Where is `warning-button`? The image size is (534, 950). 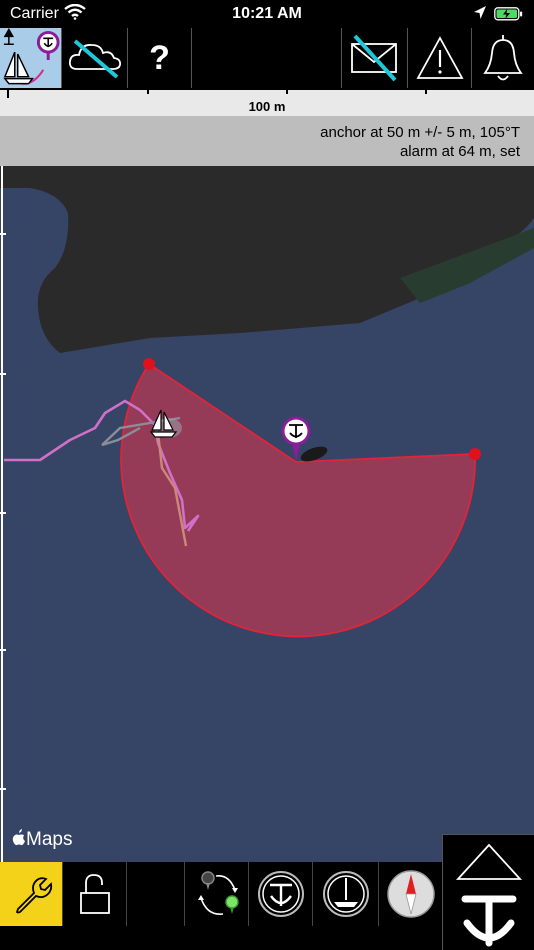 warning-button is located at coordinates (440, 58).